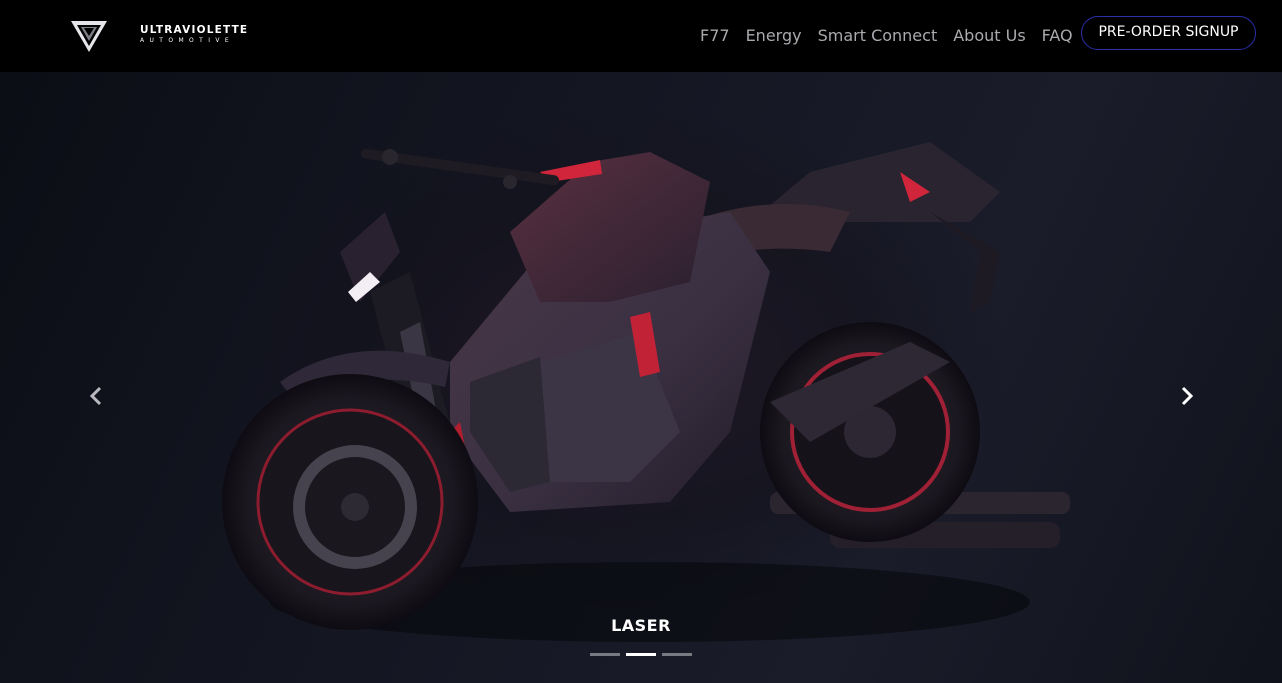 Image resolution: width=1282 pixels, height=683 pixels. Describe the element at coordinates (1057, 36) in the screenshot. I see `nav-link-faq: FAQ` at that location.